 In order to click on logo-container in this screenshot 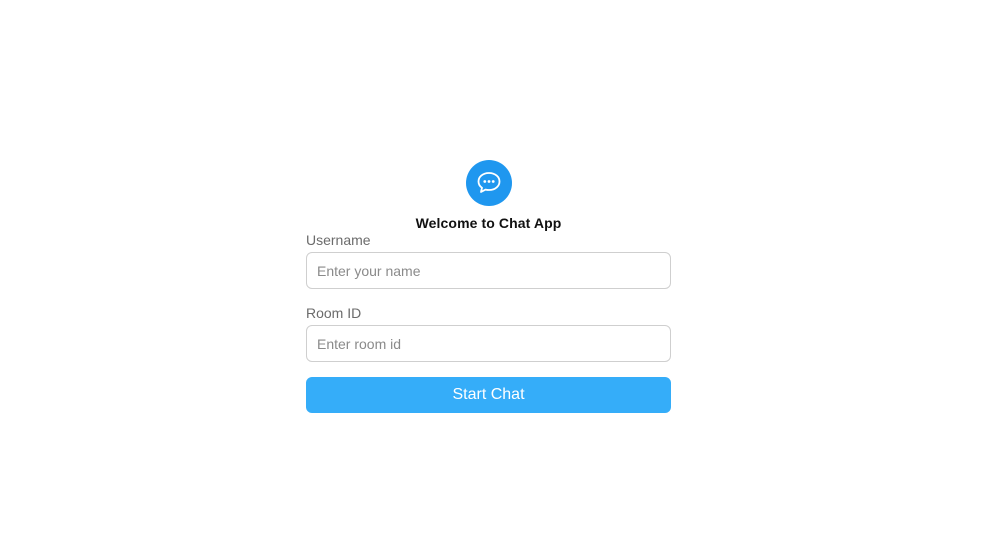, I will do `click(488, 183)`.